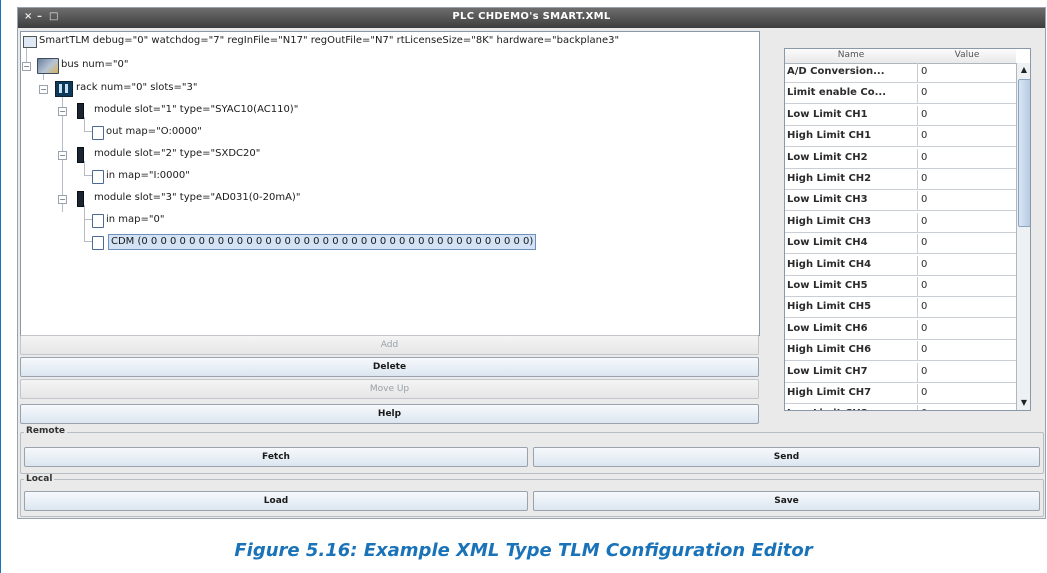 The width and height of the screenshot is (1047, 573). What do you see at coordinates (900, 407) in the screenshot?
I see `table-row: Low Limit CH8 0` at bounding box center [900, 407].